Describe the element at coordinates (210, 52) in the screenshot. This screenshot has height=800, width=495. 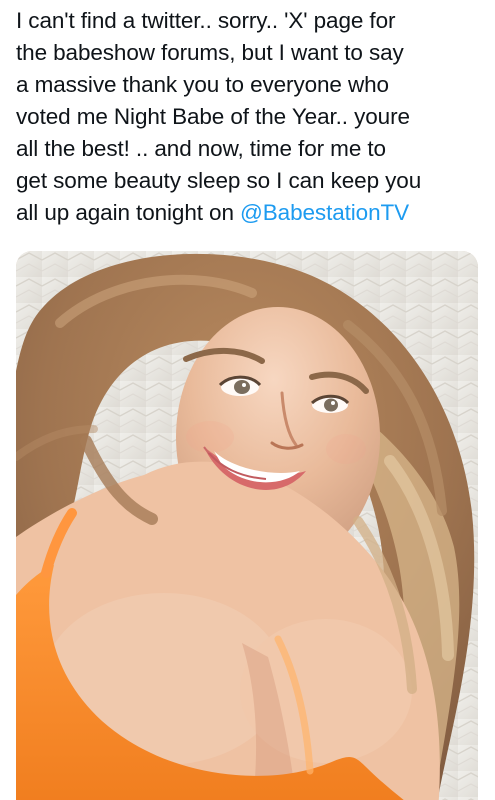
I see `tweet-text-line-2: the babeshow forums, but I want to say` at that location.